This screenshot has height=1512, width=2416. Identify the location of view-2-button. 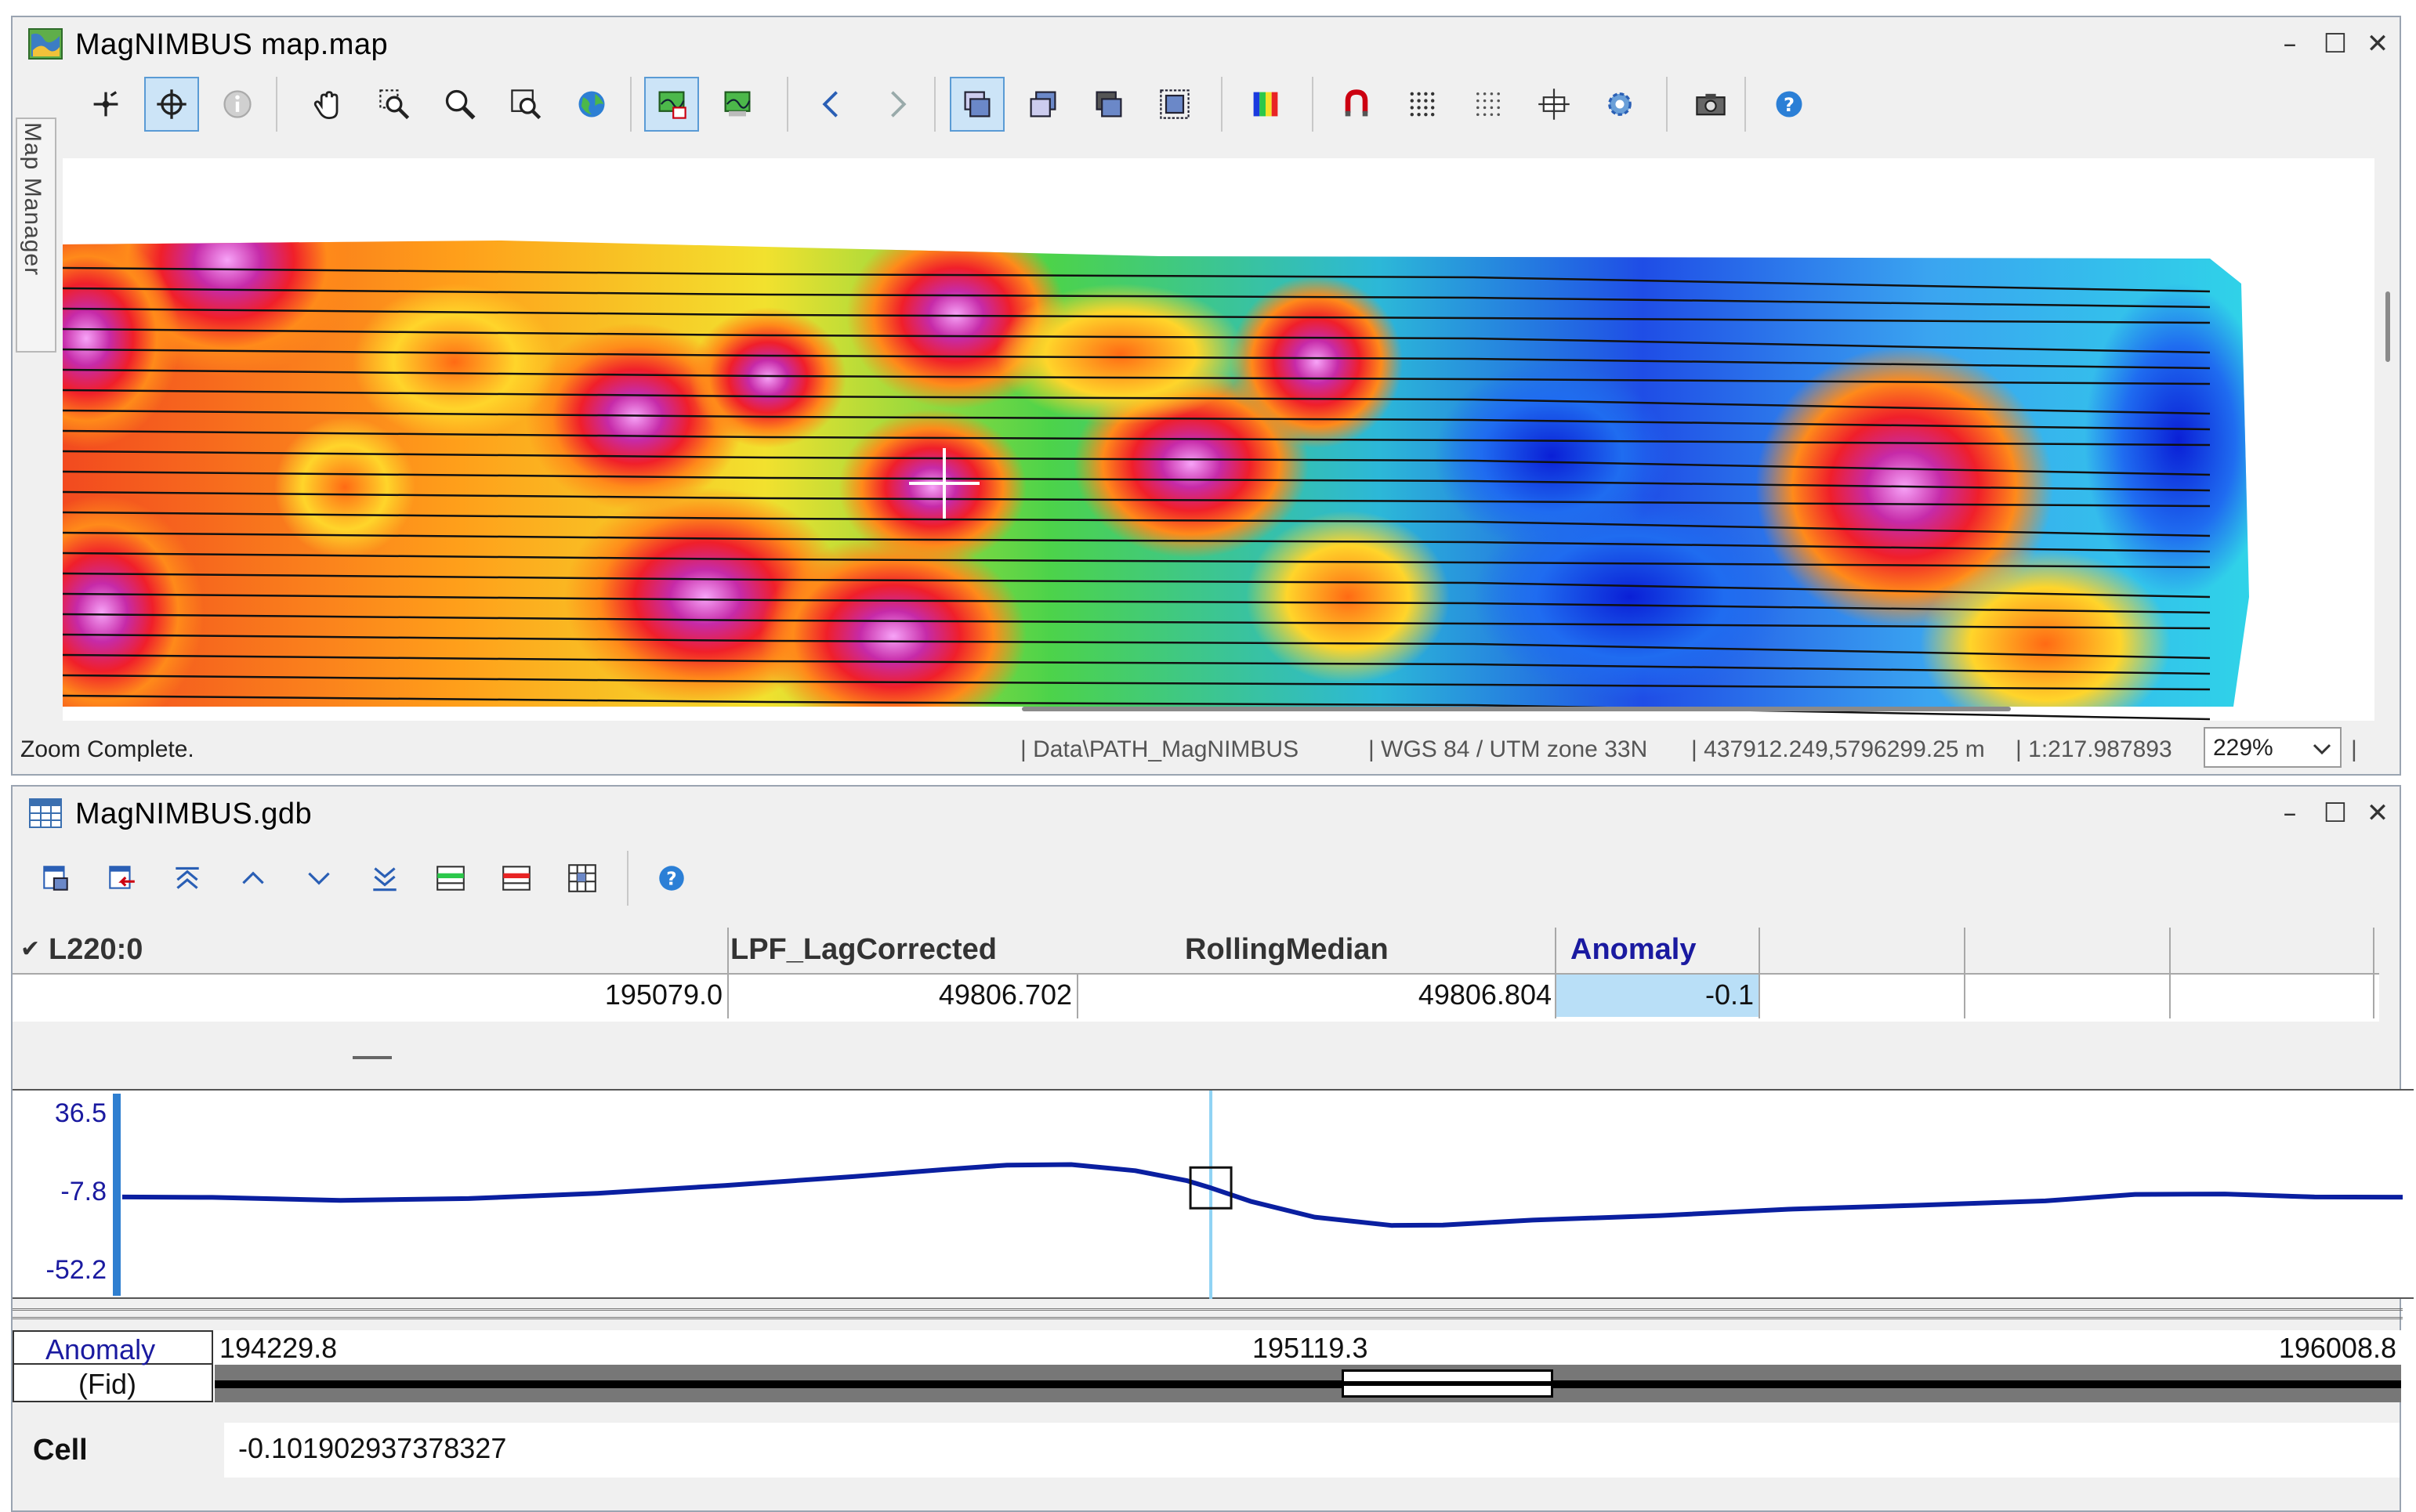
(1043, 105).